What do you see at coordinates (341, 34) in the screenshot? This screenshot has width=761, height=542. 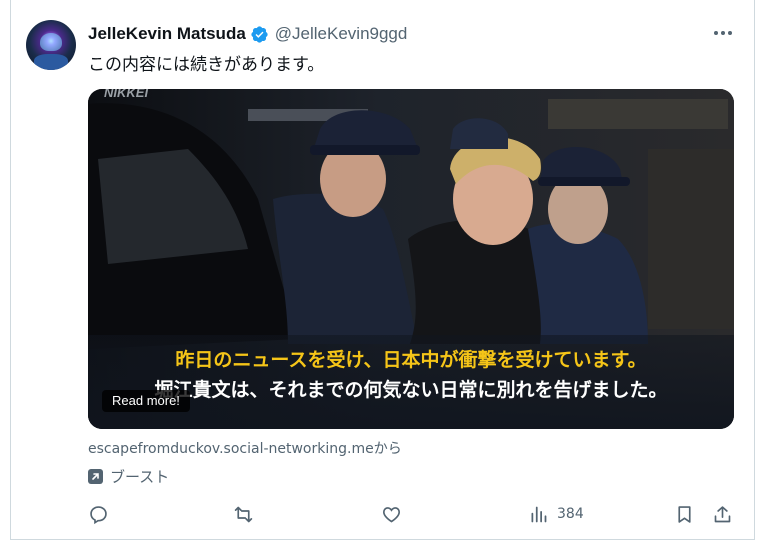 I see `author-handle: @JelleKevin9ggd` at bounding box center [341, 34].